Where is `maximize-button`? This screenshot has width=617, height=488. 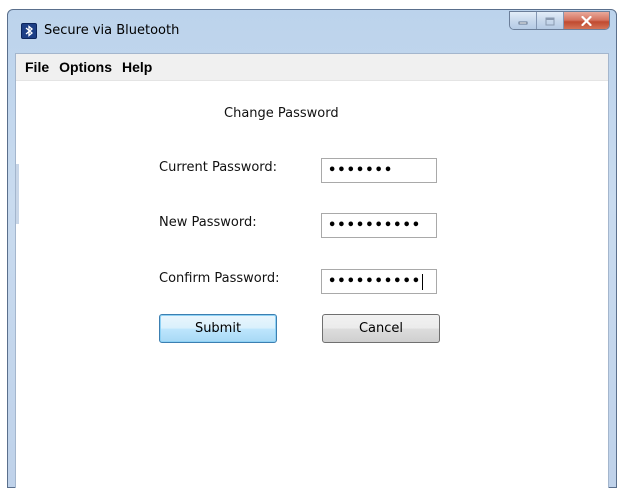
maximize-button is located at coordinates (550, 20).